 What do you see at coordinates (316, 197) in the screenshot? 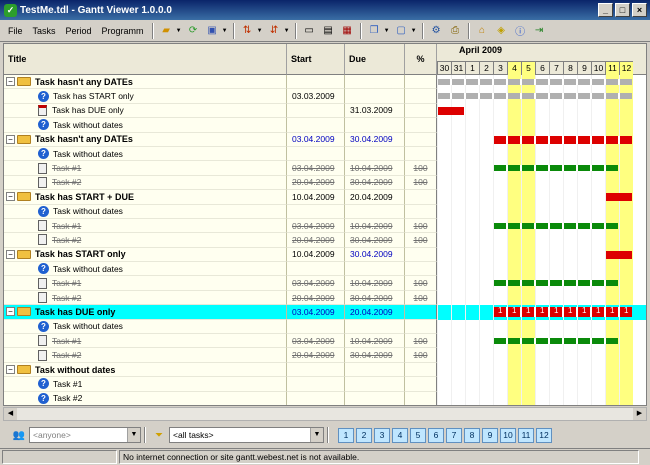
I see `start-date-cell: 10.04.2009` at bounding box center [316, 197].